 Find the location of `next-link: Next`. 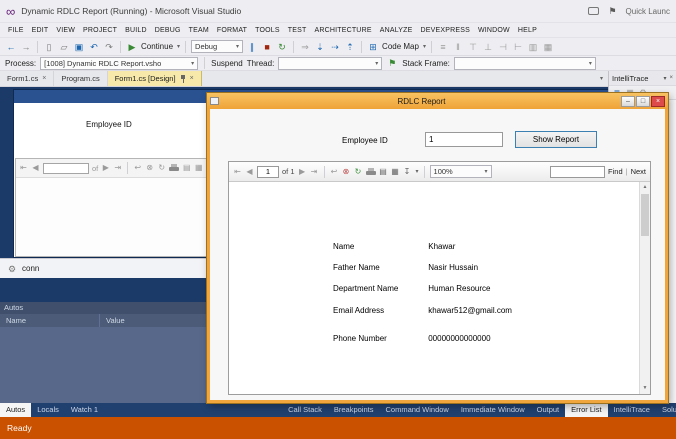

next-link: Next is located at coordinates (638, 171).